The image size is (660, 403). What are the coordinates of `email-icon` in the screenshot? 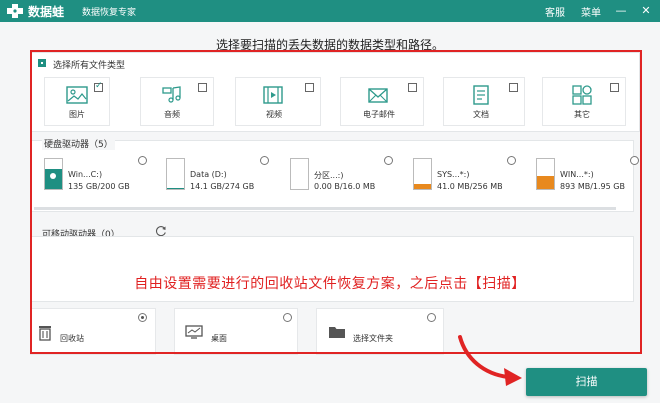 It's located at (378, 95).